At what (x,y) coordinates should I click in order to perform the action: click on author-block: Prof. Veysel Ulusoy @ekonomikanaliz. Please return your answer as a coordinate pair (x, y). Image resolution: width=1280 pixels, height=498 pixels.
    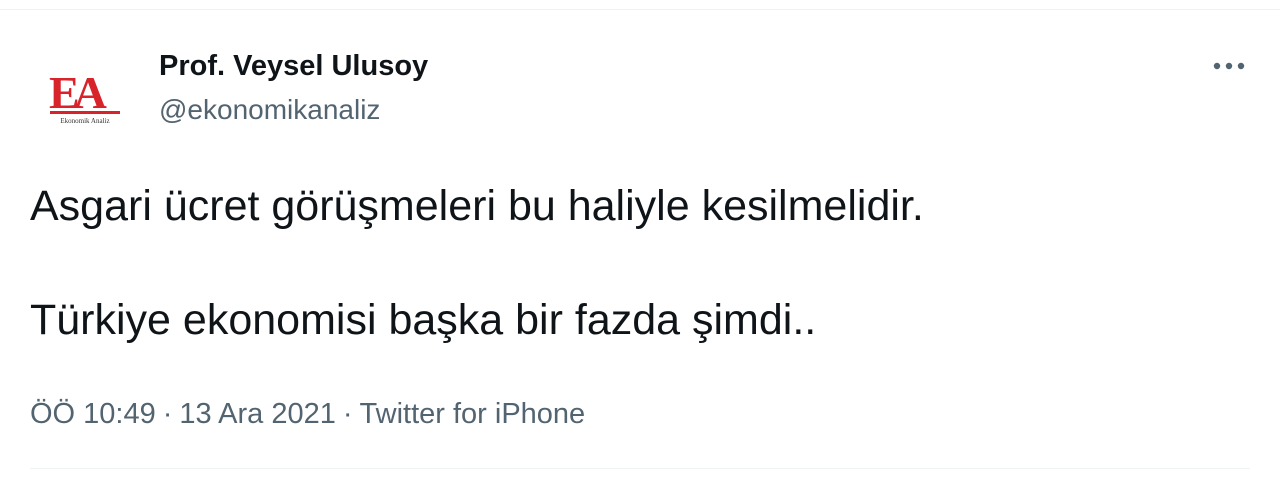
    Looking at the image, I should click on (293, 88).